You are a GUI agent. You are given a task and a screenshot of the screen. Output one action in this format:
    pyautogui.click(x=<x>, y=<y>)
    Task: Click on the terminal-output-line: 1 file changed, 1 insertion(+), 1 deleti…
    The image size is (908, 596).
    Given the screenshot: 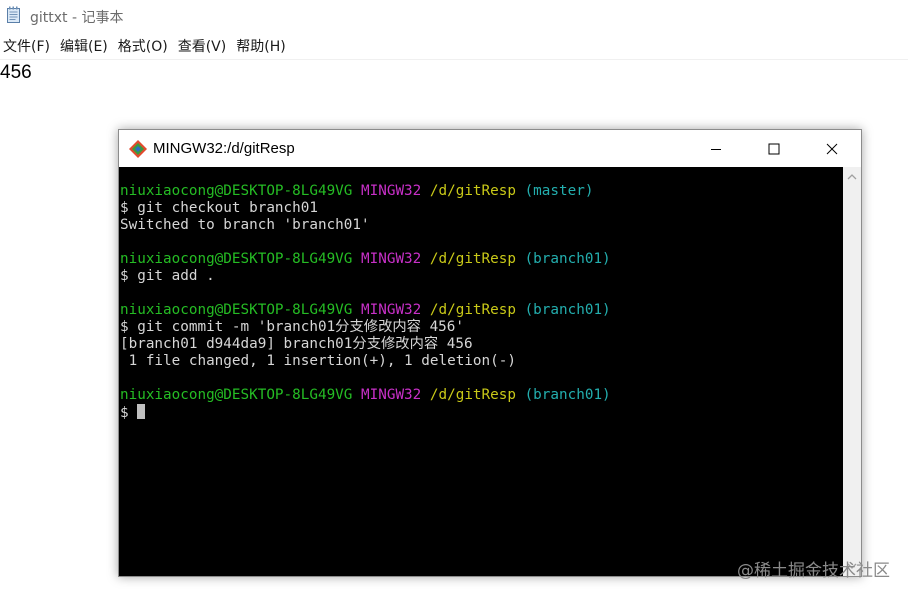 What is the action you would take?
    pyautogui.click(x=365, y=361)
    